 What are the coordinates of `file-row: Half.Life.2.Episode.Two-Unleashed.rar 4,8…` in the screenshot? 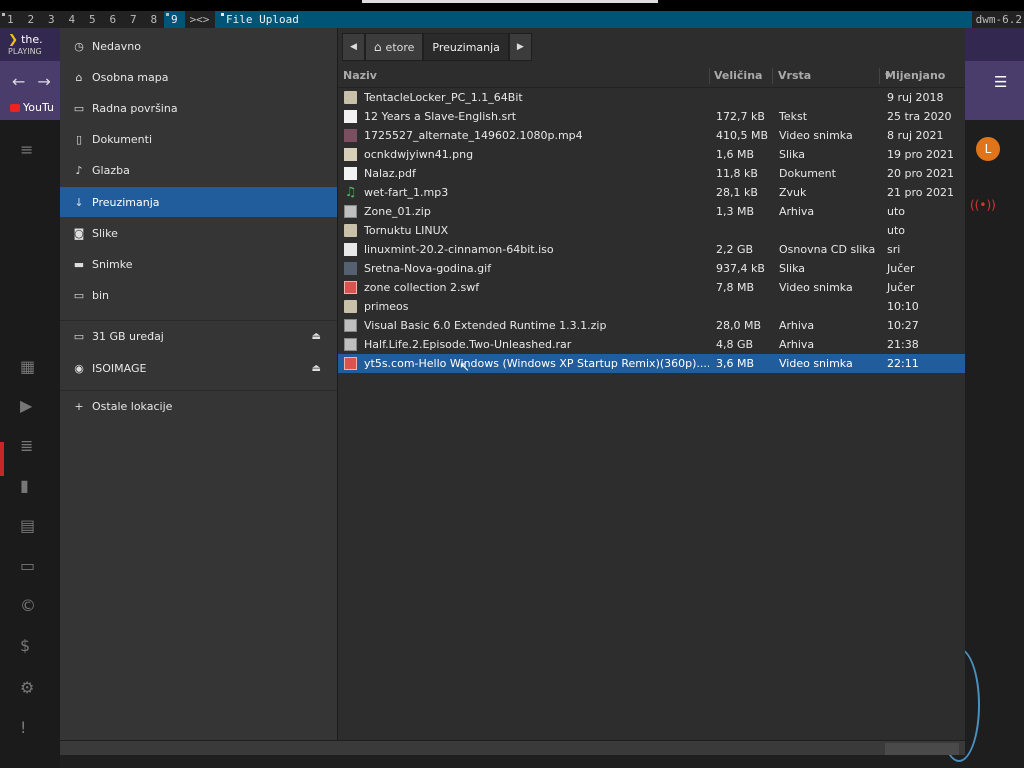 It's located at (651, 344).